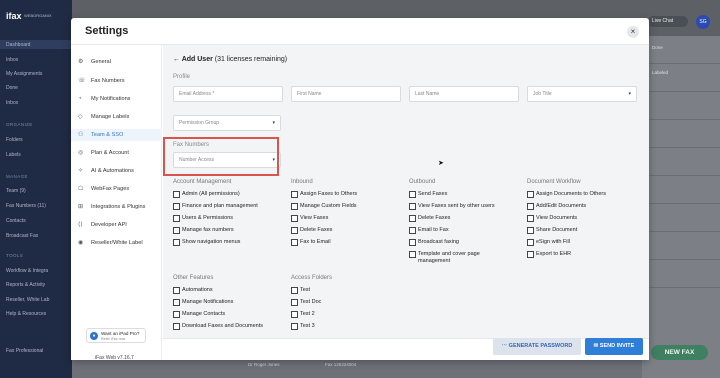  I want to click on checkbox-assign-documents: Assign Documents to Others, so click(566, 194).